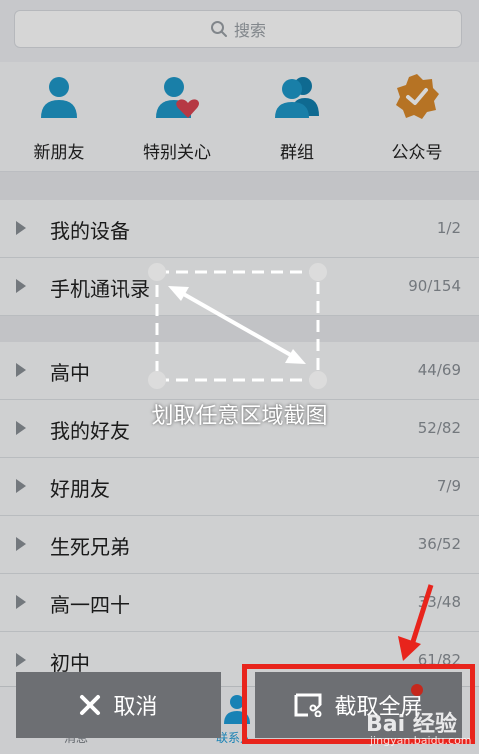 The image size is (479, 754). Describe the element at coordinates (90, 705) in the screenshot. I see `close-icon` at that location.